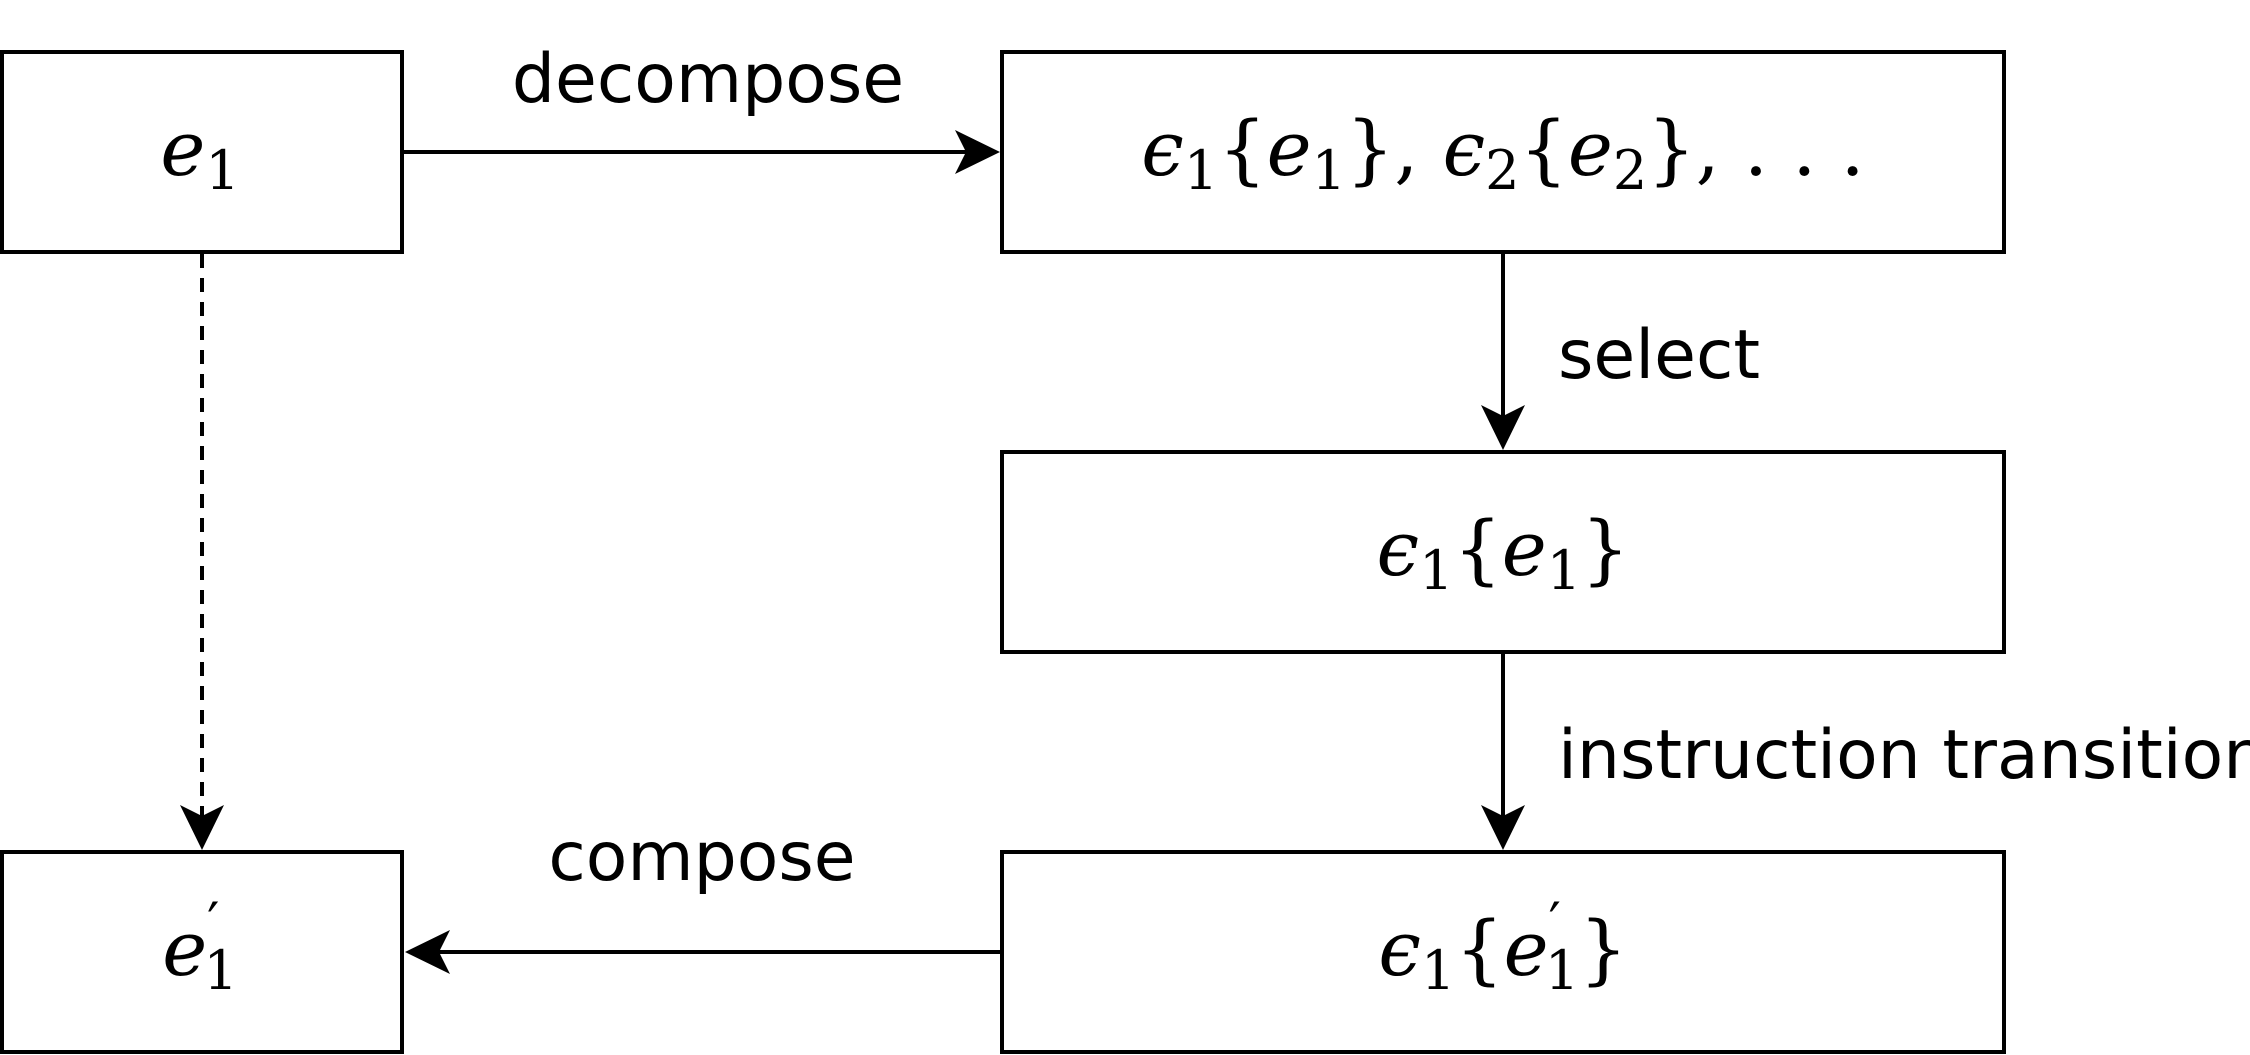  I want to click on edge-select: select, so click(1620, 352).